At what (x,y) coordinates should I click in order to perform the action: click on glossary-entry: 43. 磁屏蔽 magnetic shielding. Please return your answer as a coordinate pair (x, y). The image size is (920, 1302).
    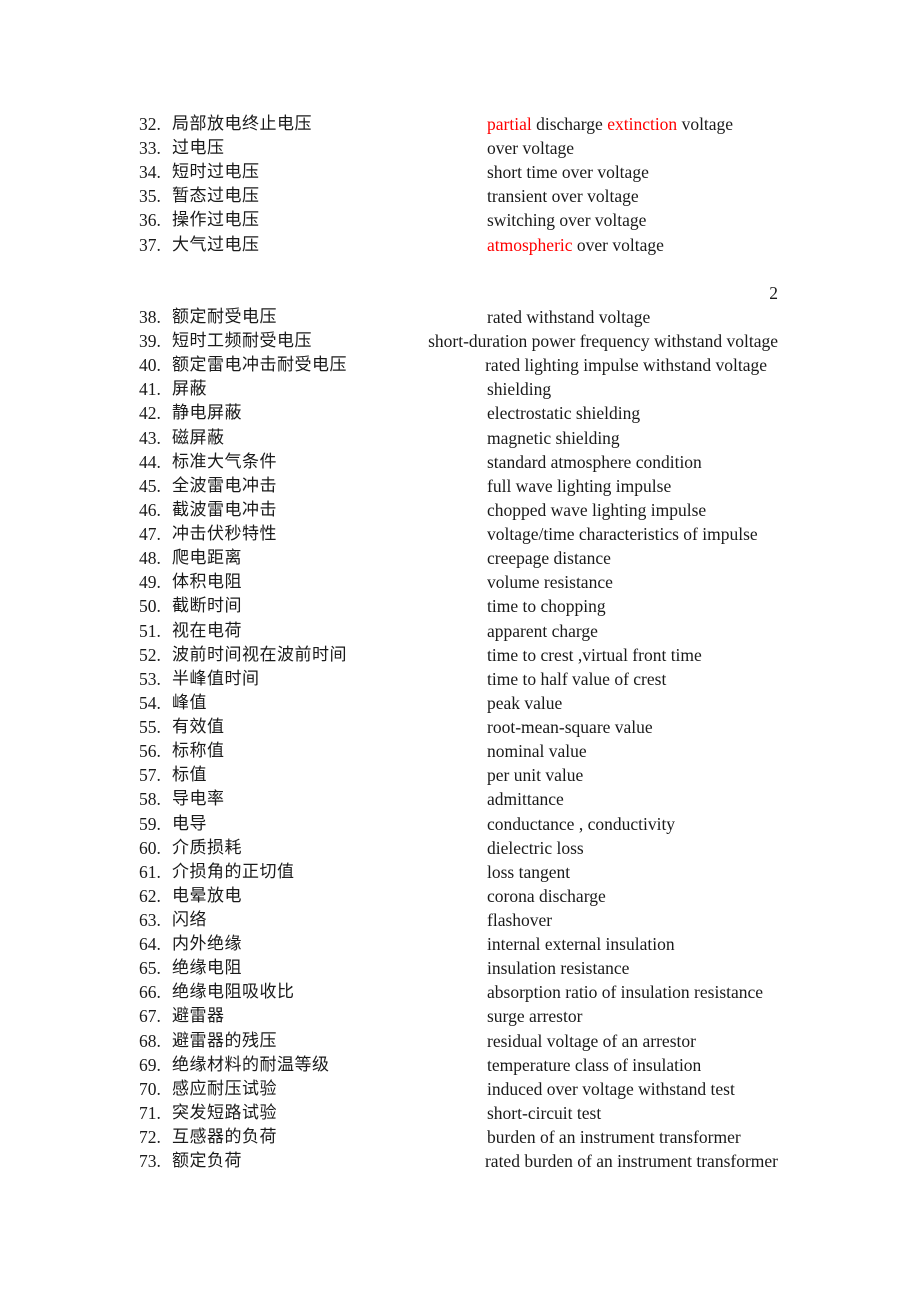
    Looking at the image, I should click on (460, 438).